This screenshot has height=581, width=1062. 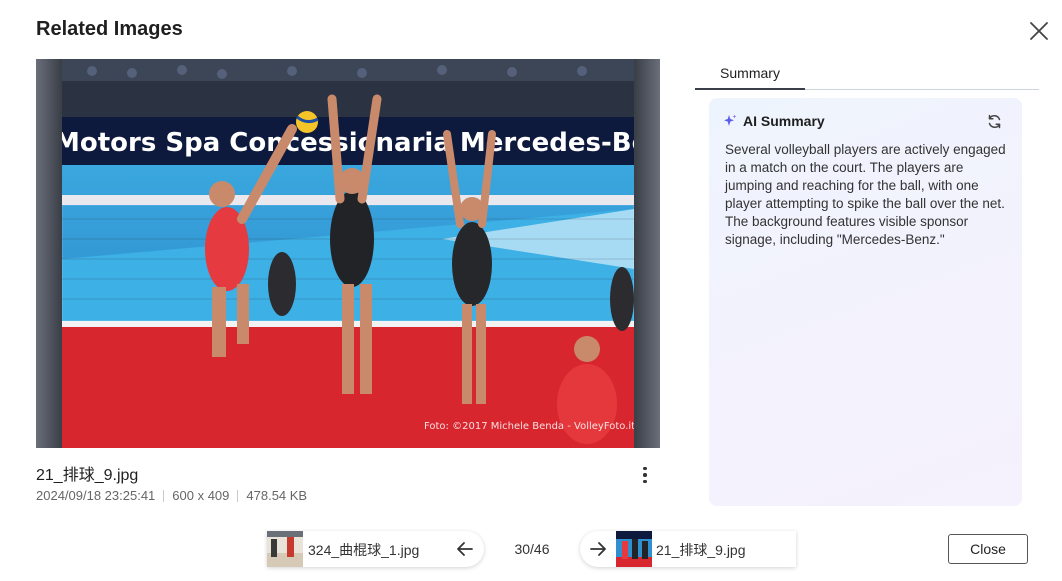 What do you see at coordinates (1039, 31) in the screenshot?
I see `close-icon` at bounding box center [1039, 31].